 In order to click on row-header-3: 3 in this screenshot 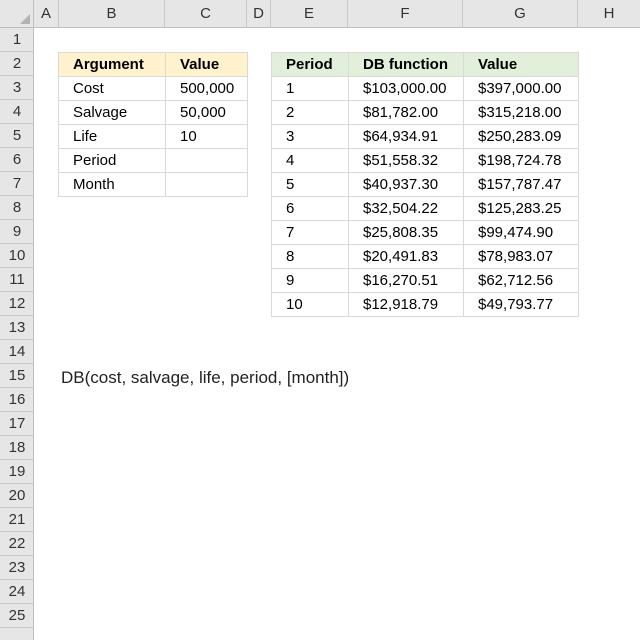, I will do `click(17, 88)`.